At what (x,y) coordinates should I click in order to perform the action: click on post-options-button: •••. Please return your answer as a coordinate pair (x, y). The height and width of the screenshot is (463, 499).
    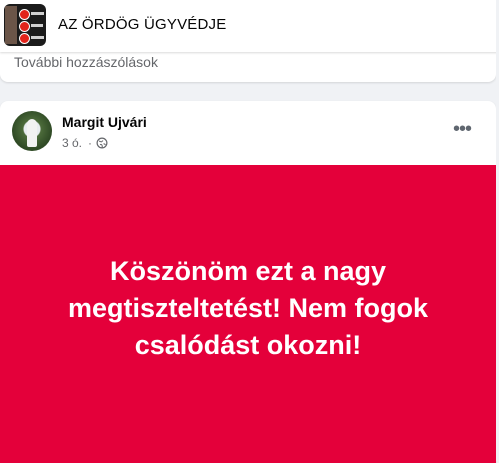
    Looking at the image, I should click on (462, 129).